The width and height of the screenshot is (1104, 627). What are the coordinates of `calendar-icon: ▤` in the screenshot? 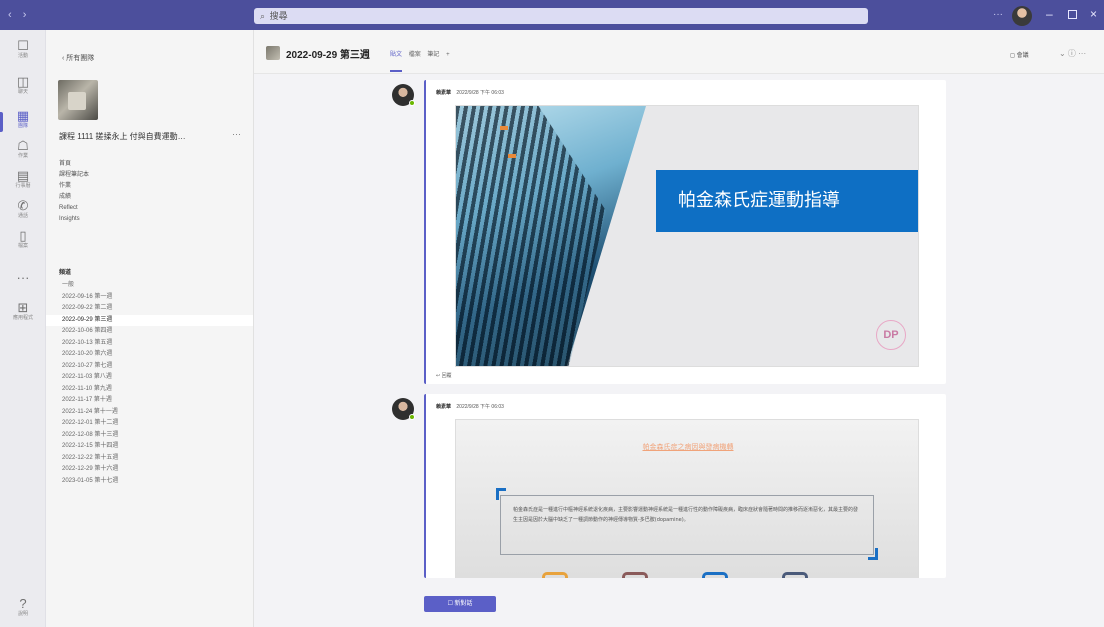 It's located at (23, 175).